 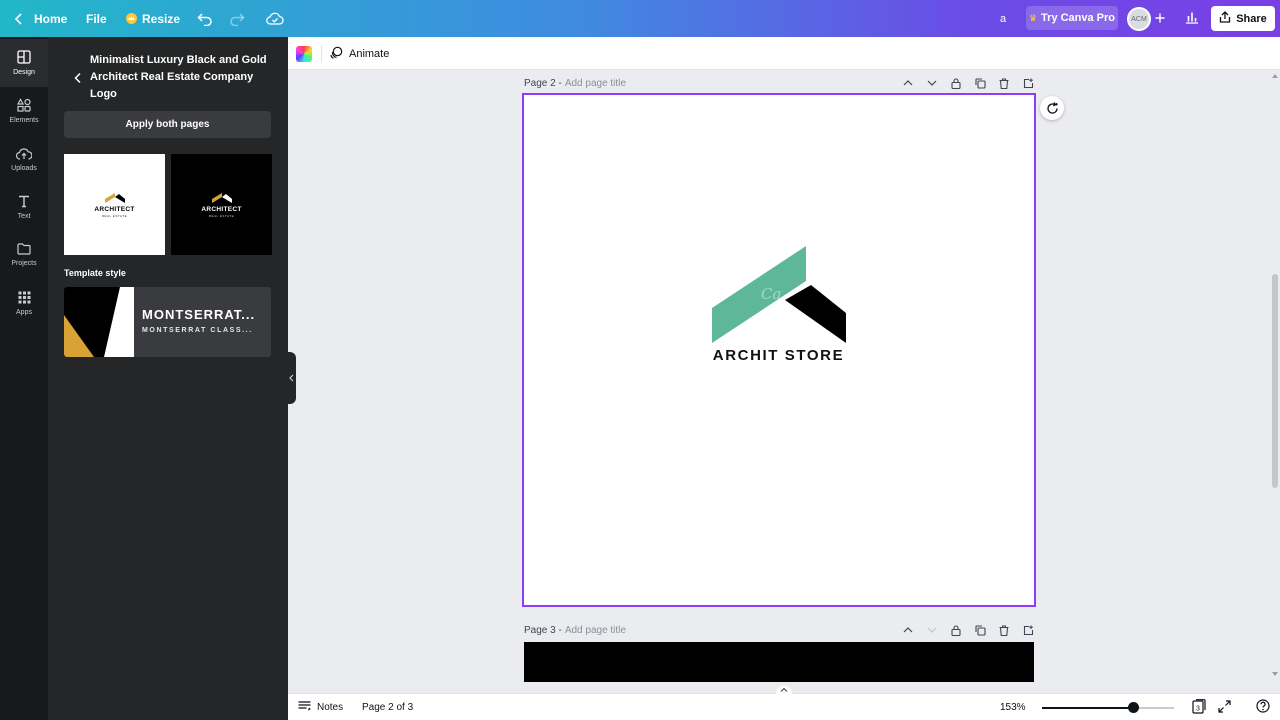 What do you see at coordinates (595, 630) in the screenshot?
I see `page-3-title-input: Add page title` at bounding box center [595, 630].